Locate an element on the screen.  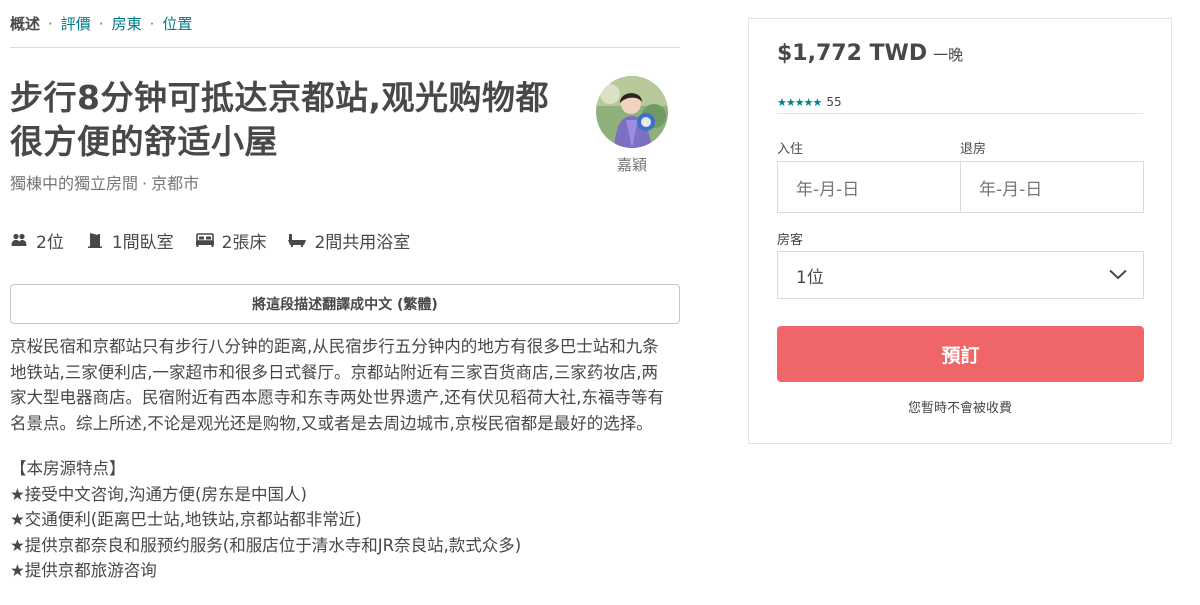
baths-count-group: 2間共用浴室 is located at coordinates (349, 240).